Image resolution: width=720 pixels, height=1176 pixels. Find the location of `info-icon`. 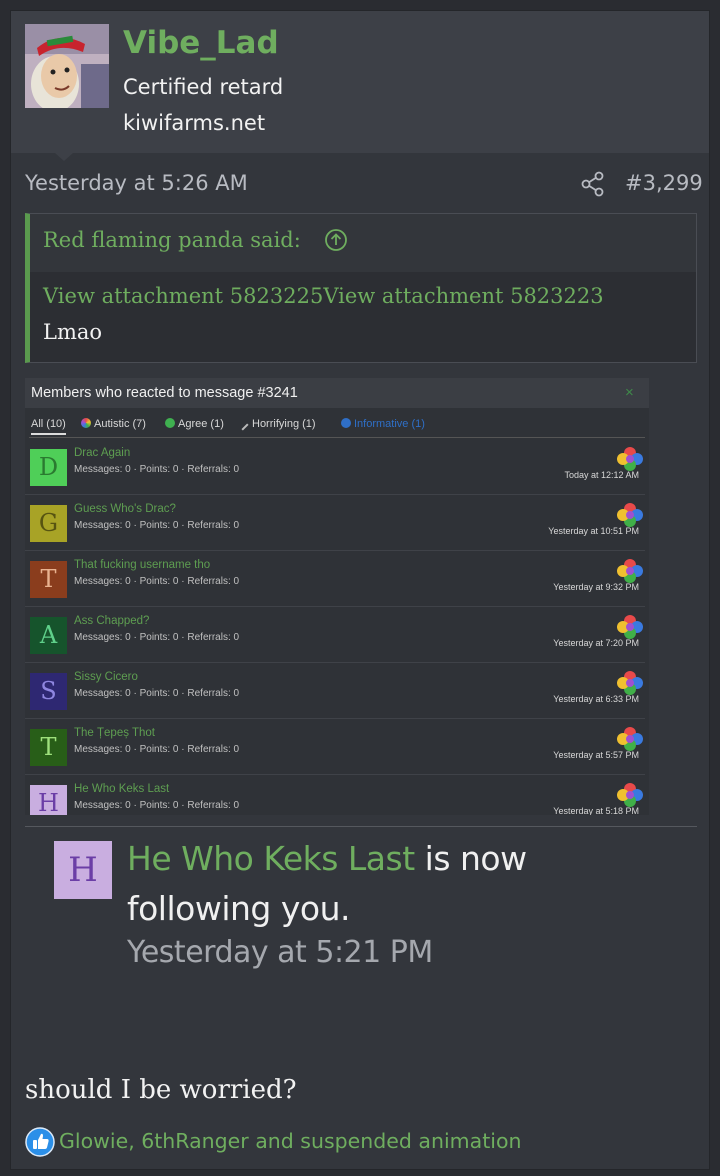

info-icon is located at coordinates (346, 423).